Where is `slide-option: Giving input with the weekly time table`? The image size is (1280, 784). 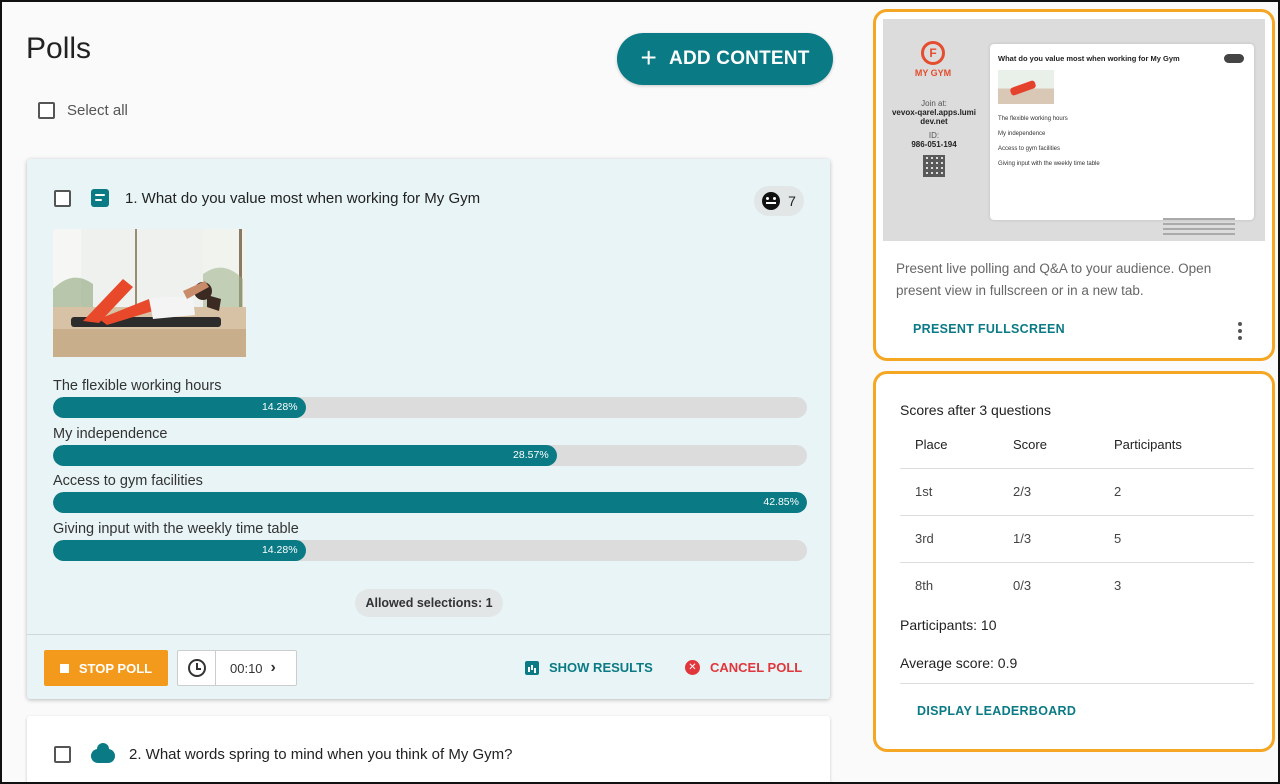 slide-option: Giving input with the weekly time table is located at coordinates (1049, 164).